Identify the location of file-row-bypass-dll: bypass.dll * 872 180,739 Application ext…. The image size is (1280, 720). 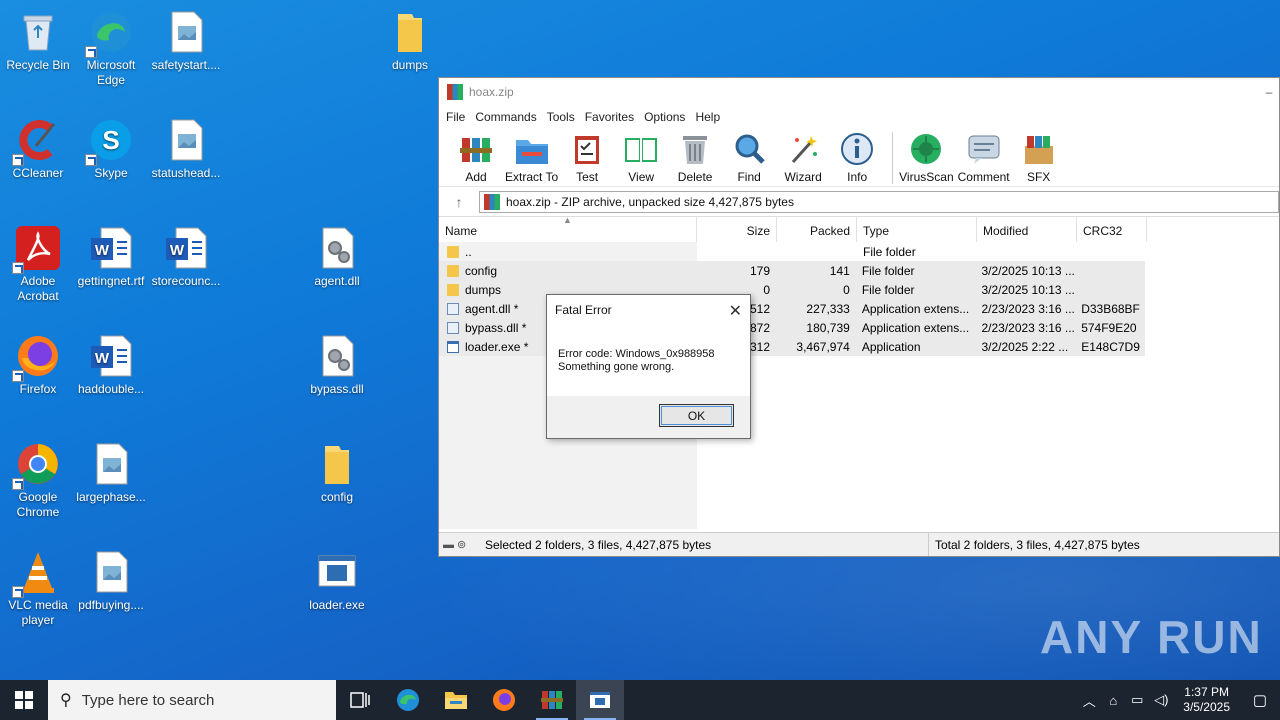
(792, 327).